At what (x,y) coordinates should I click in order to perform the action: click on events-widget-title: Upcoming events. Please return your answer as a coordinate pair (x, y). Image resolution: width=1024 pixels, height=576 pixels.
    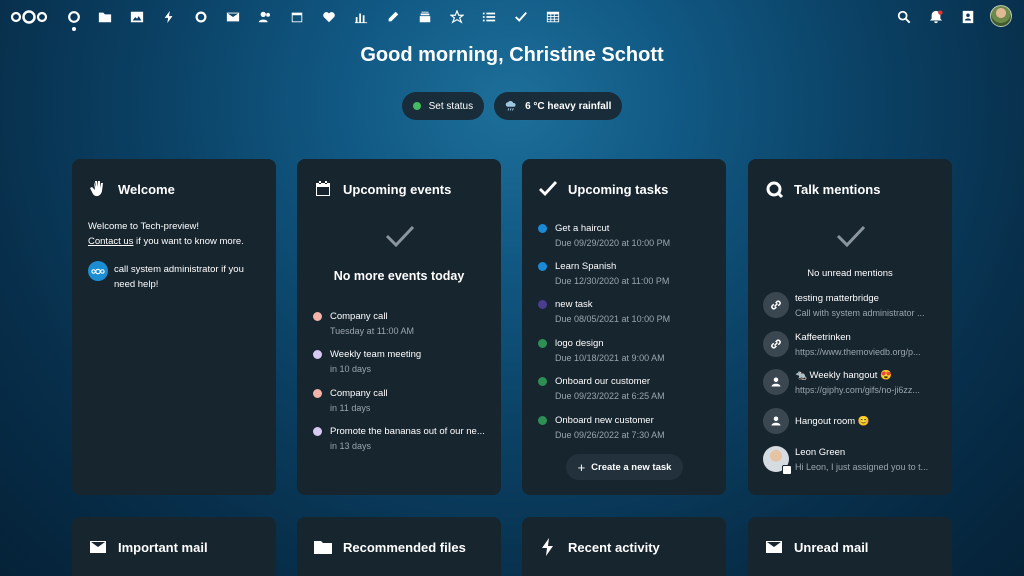
    Looking at the image, I should click on (382, 189).